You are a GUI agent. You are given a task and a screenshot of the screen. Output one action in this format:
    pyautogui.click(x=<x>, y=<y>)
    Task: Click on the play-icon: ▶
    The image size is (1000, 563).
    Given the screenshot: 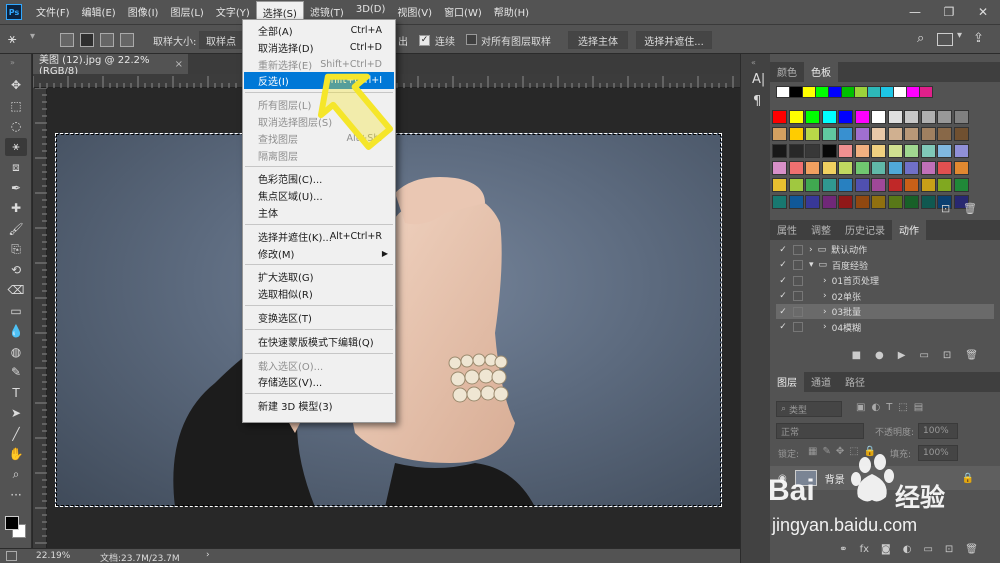 What is the action you would take?
    pyautogui.click(x=902, y=358)
    